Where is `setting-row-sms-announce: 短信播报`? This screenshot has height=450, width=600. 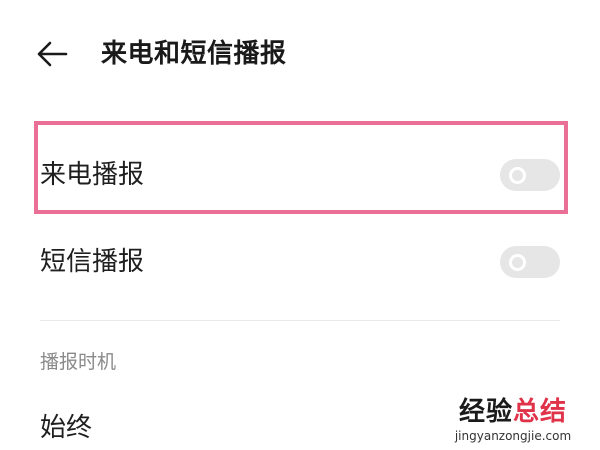 setting-row-sms-announce: 短信播报 is located at coordinates (300, 262).